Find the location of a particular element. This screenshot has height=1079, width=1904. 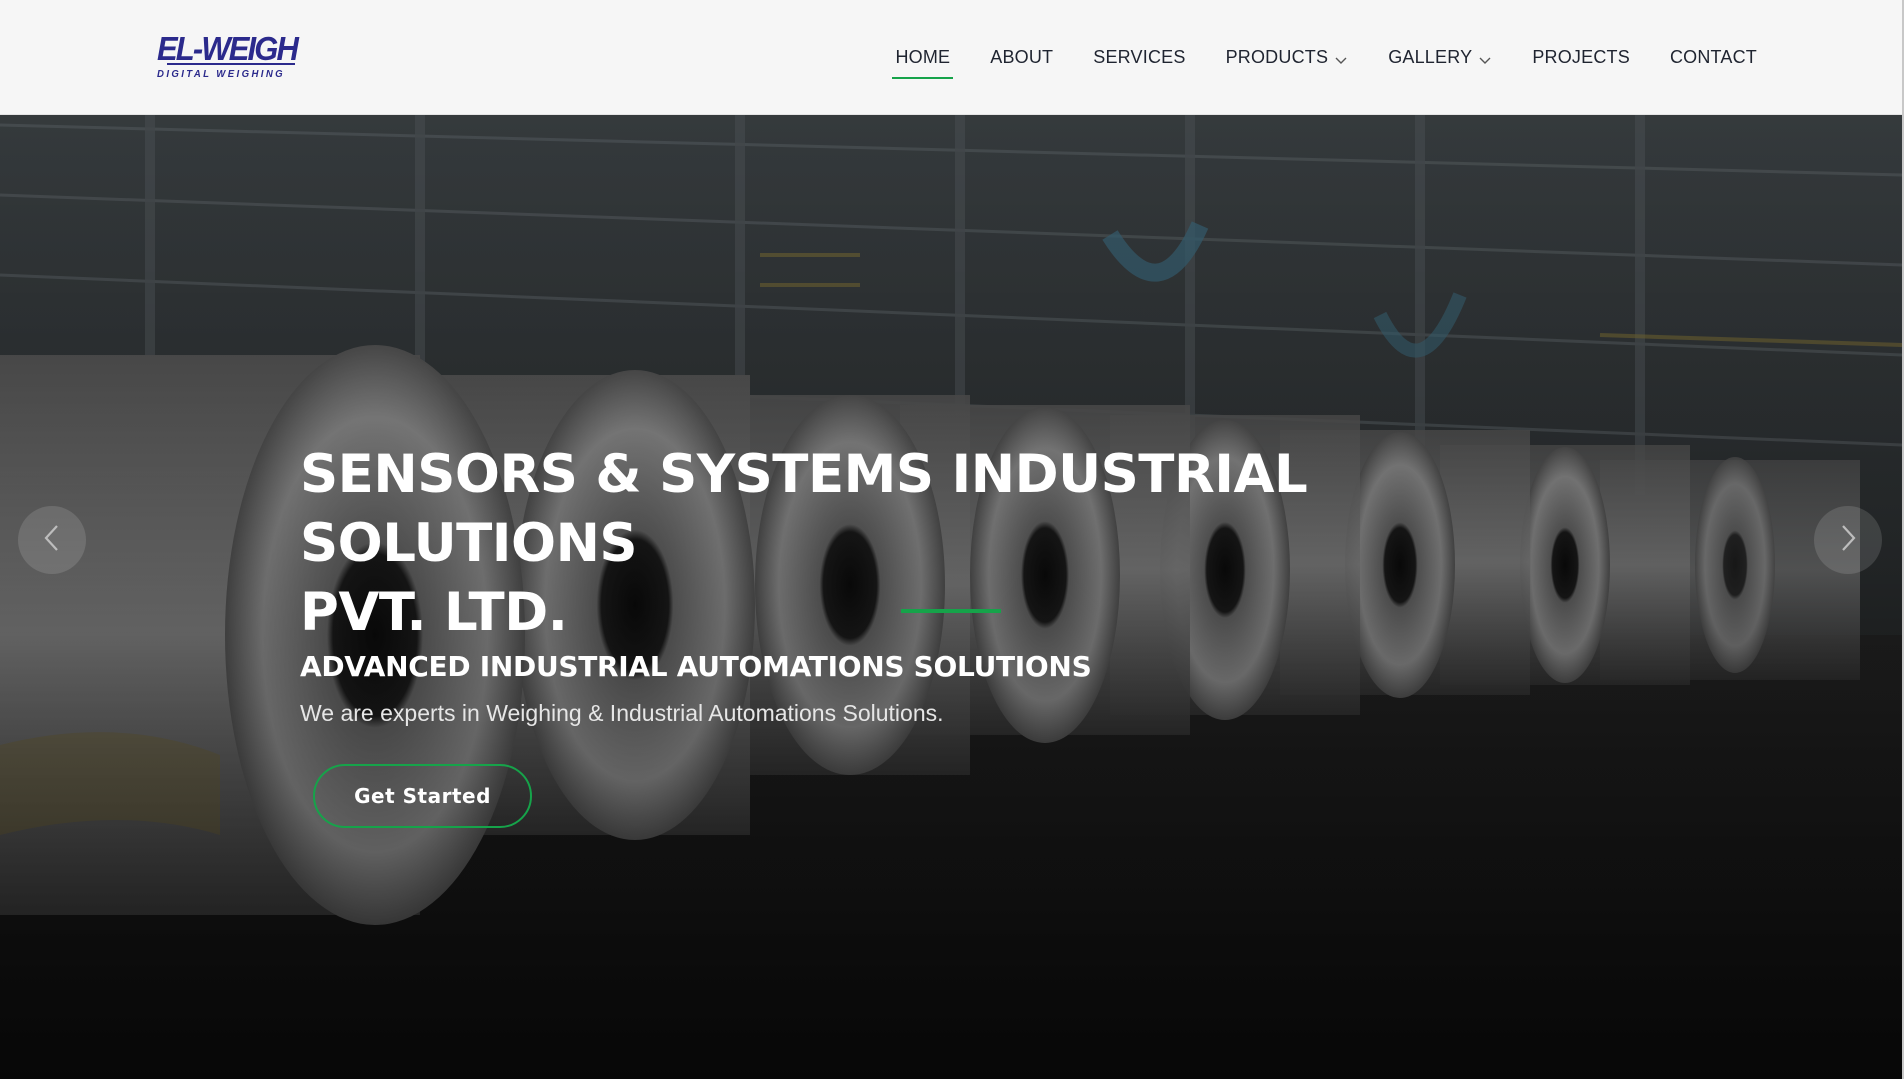

svg-text: EL-WEIGH is located at coordinates (228, 48).